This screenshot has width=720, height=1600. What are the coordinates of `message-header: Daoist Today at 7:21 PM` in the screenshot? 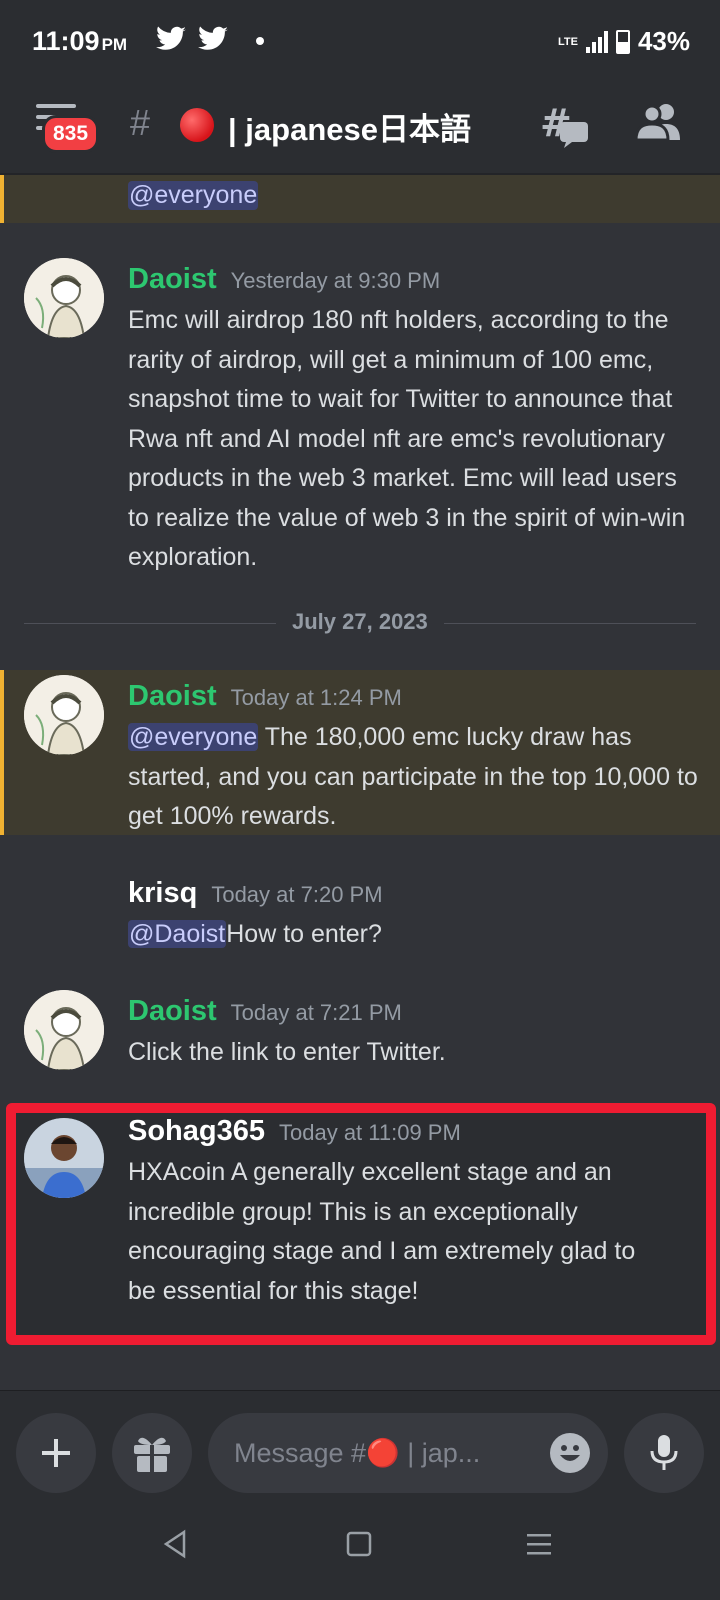 It's located at (265, 1011).